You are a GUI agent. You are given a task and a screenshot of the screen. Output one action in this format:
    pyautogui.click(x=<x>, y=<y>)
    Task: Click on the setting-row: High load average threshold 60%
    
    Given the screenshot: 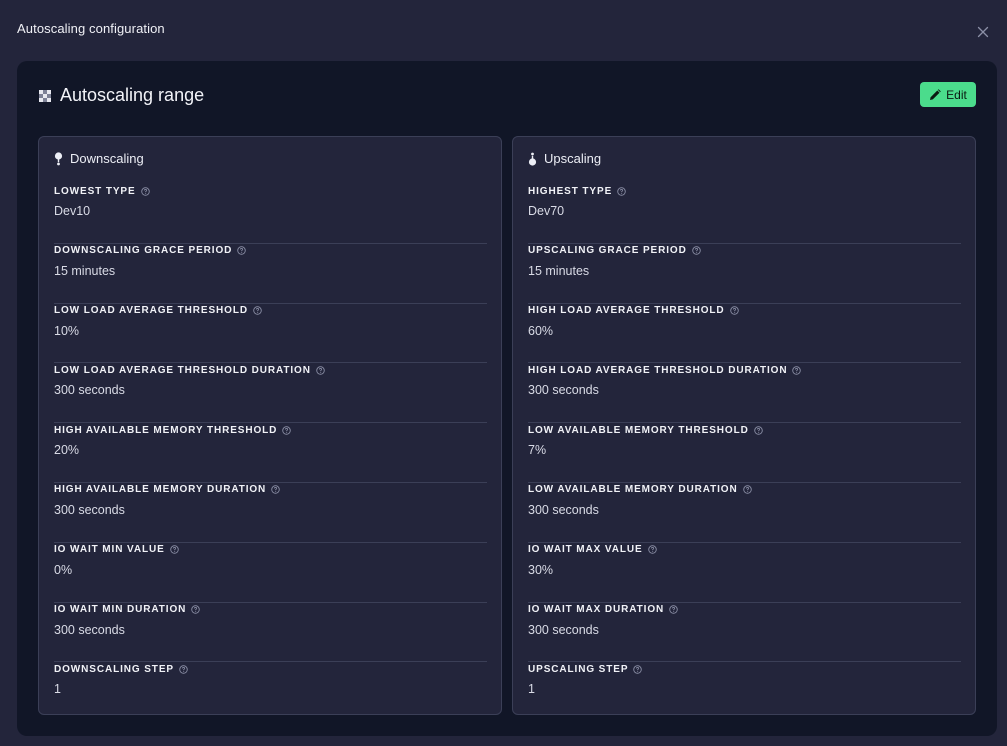 What is the action you would take?
    pyautogui.click(x=744, y=334)
    